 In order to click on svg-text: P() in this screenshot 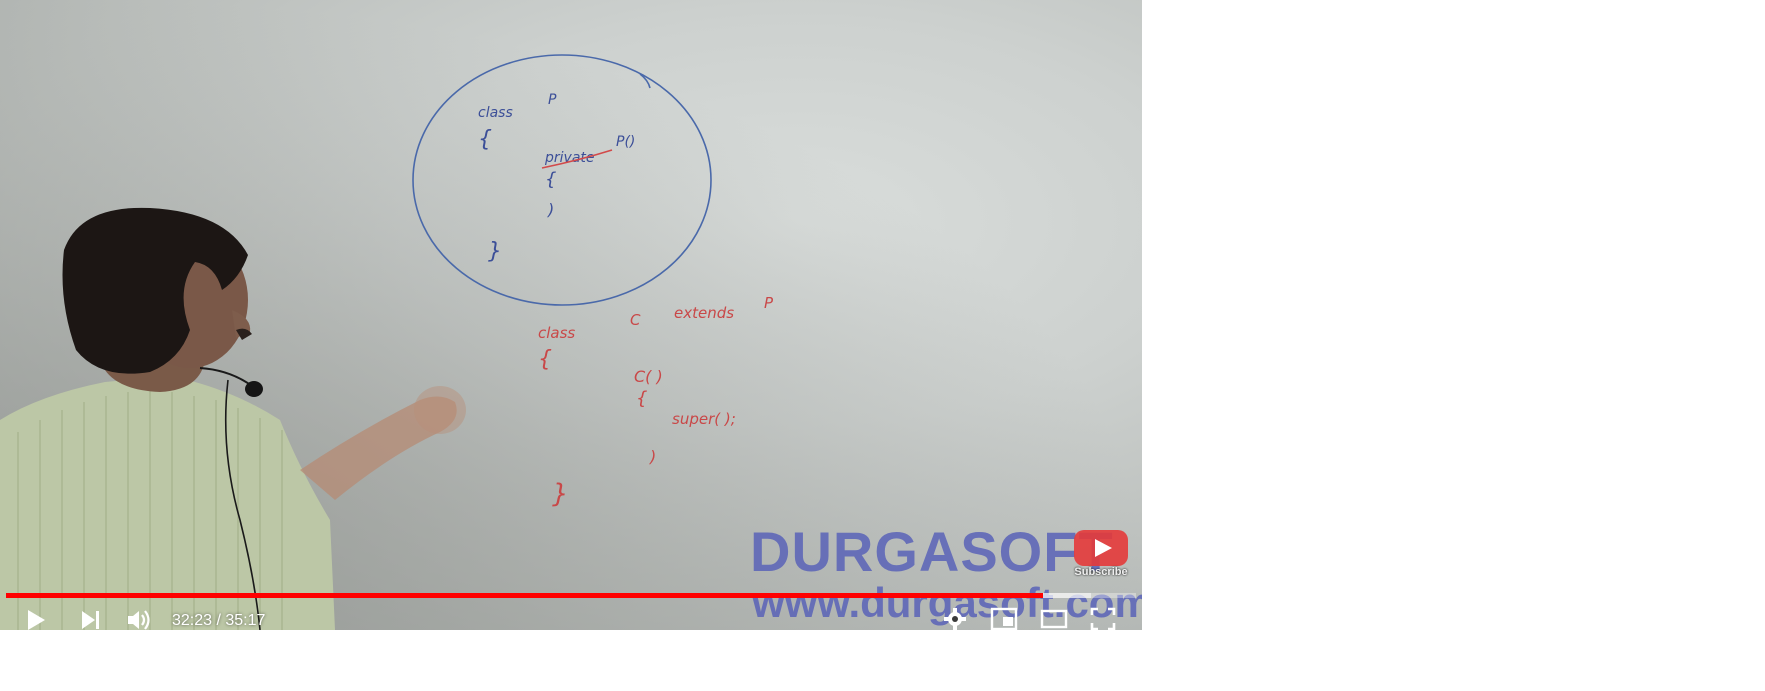, I will do `click(625, 142)`.